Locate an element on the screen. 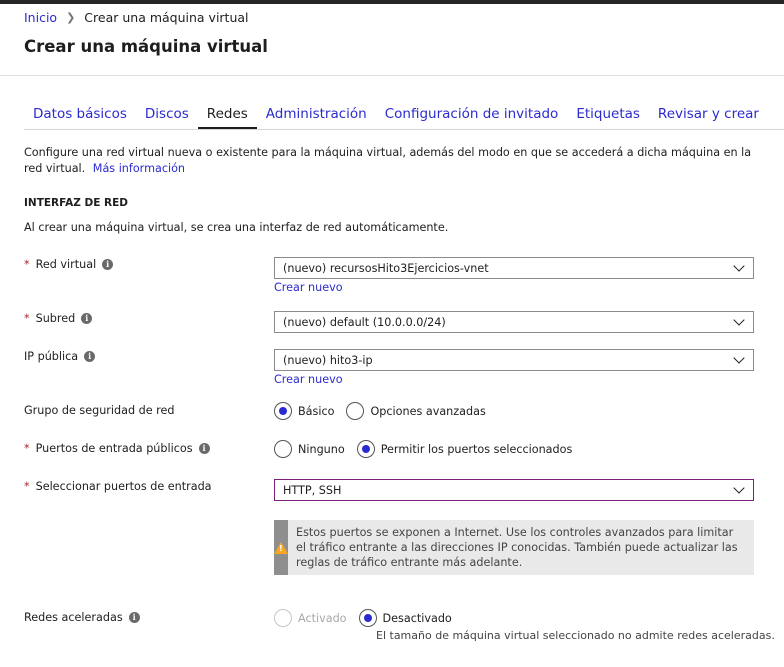  accel-on-radio: Activado is located at coordinates (310, 618).